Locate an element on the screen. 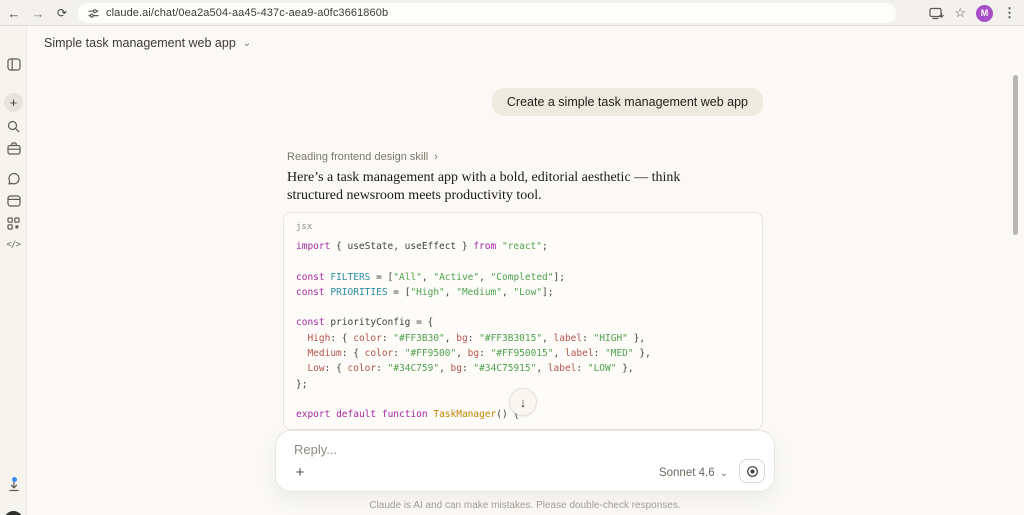 Image resolution: width=1024 pixels, height=515 pixels. record-circle-icon is located at coordinates (752, 471).